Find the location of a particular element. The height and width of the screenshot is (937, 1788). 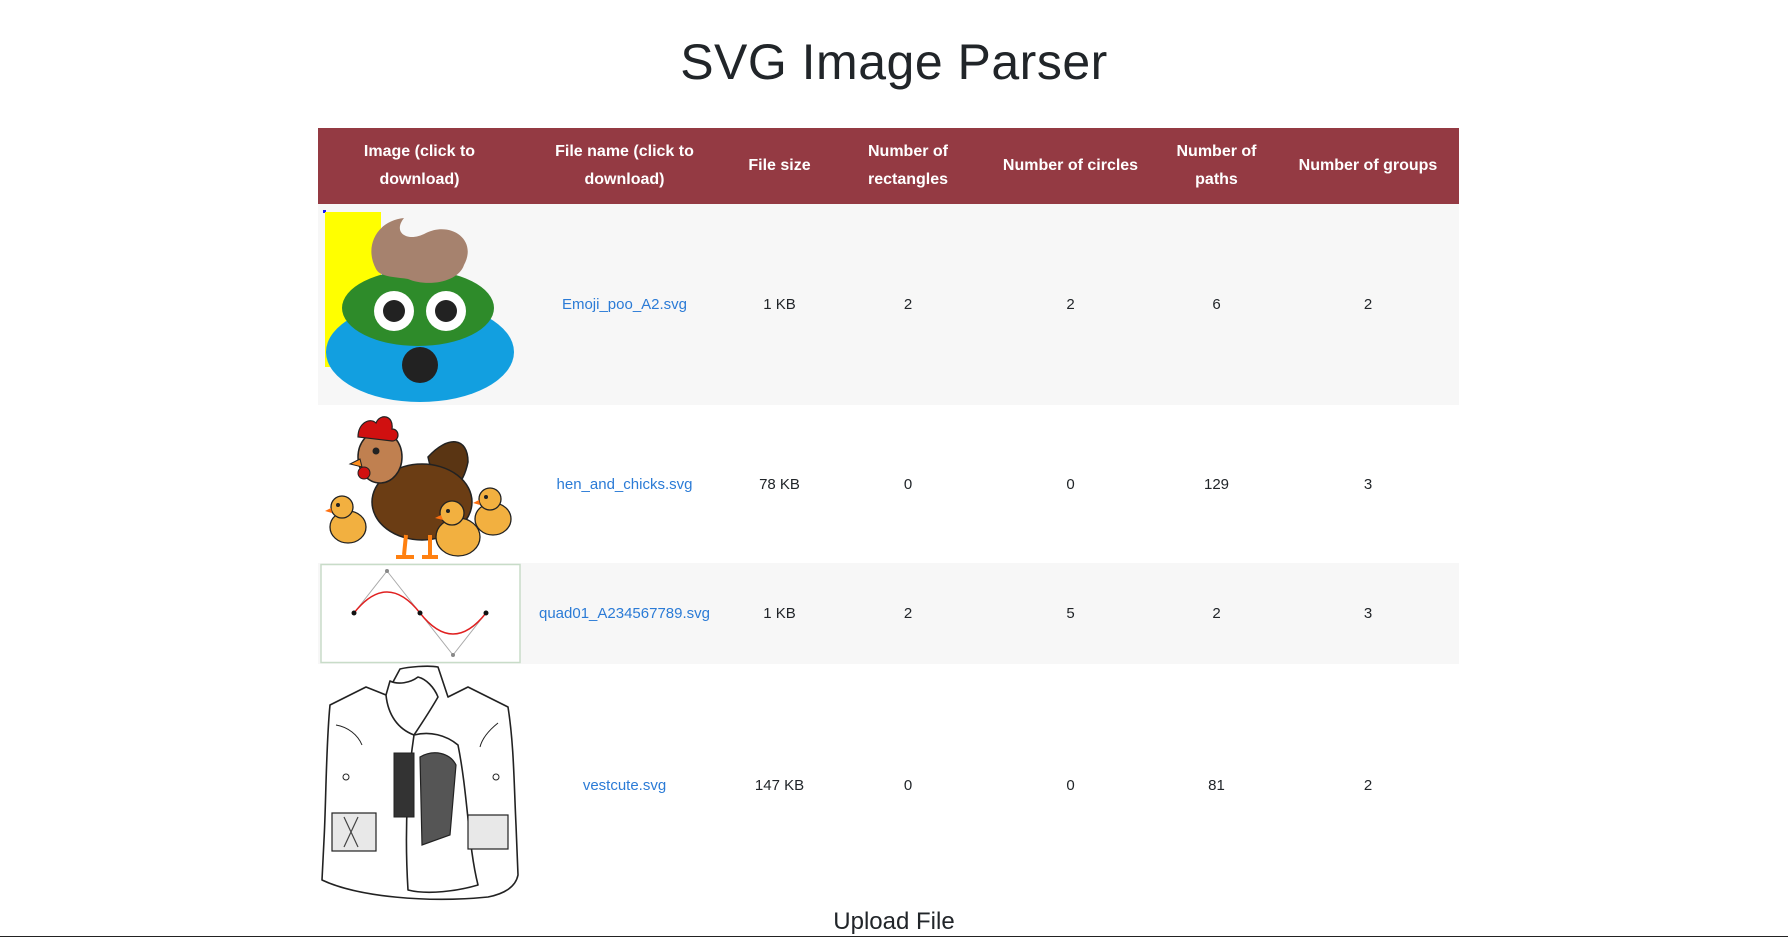

column-header-image: Image (click to download) is located at coordinates (419, 166).